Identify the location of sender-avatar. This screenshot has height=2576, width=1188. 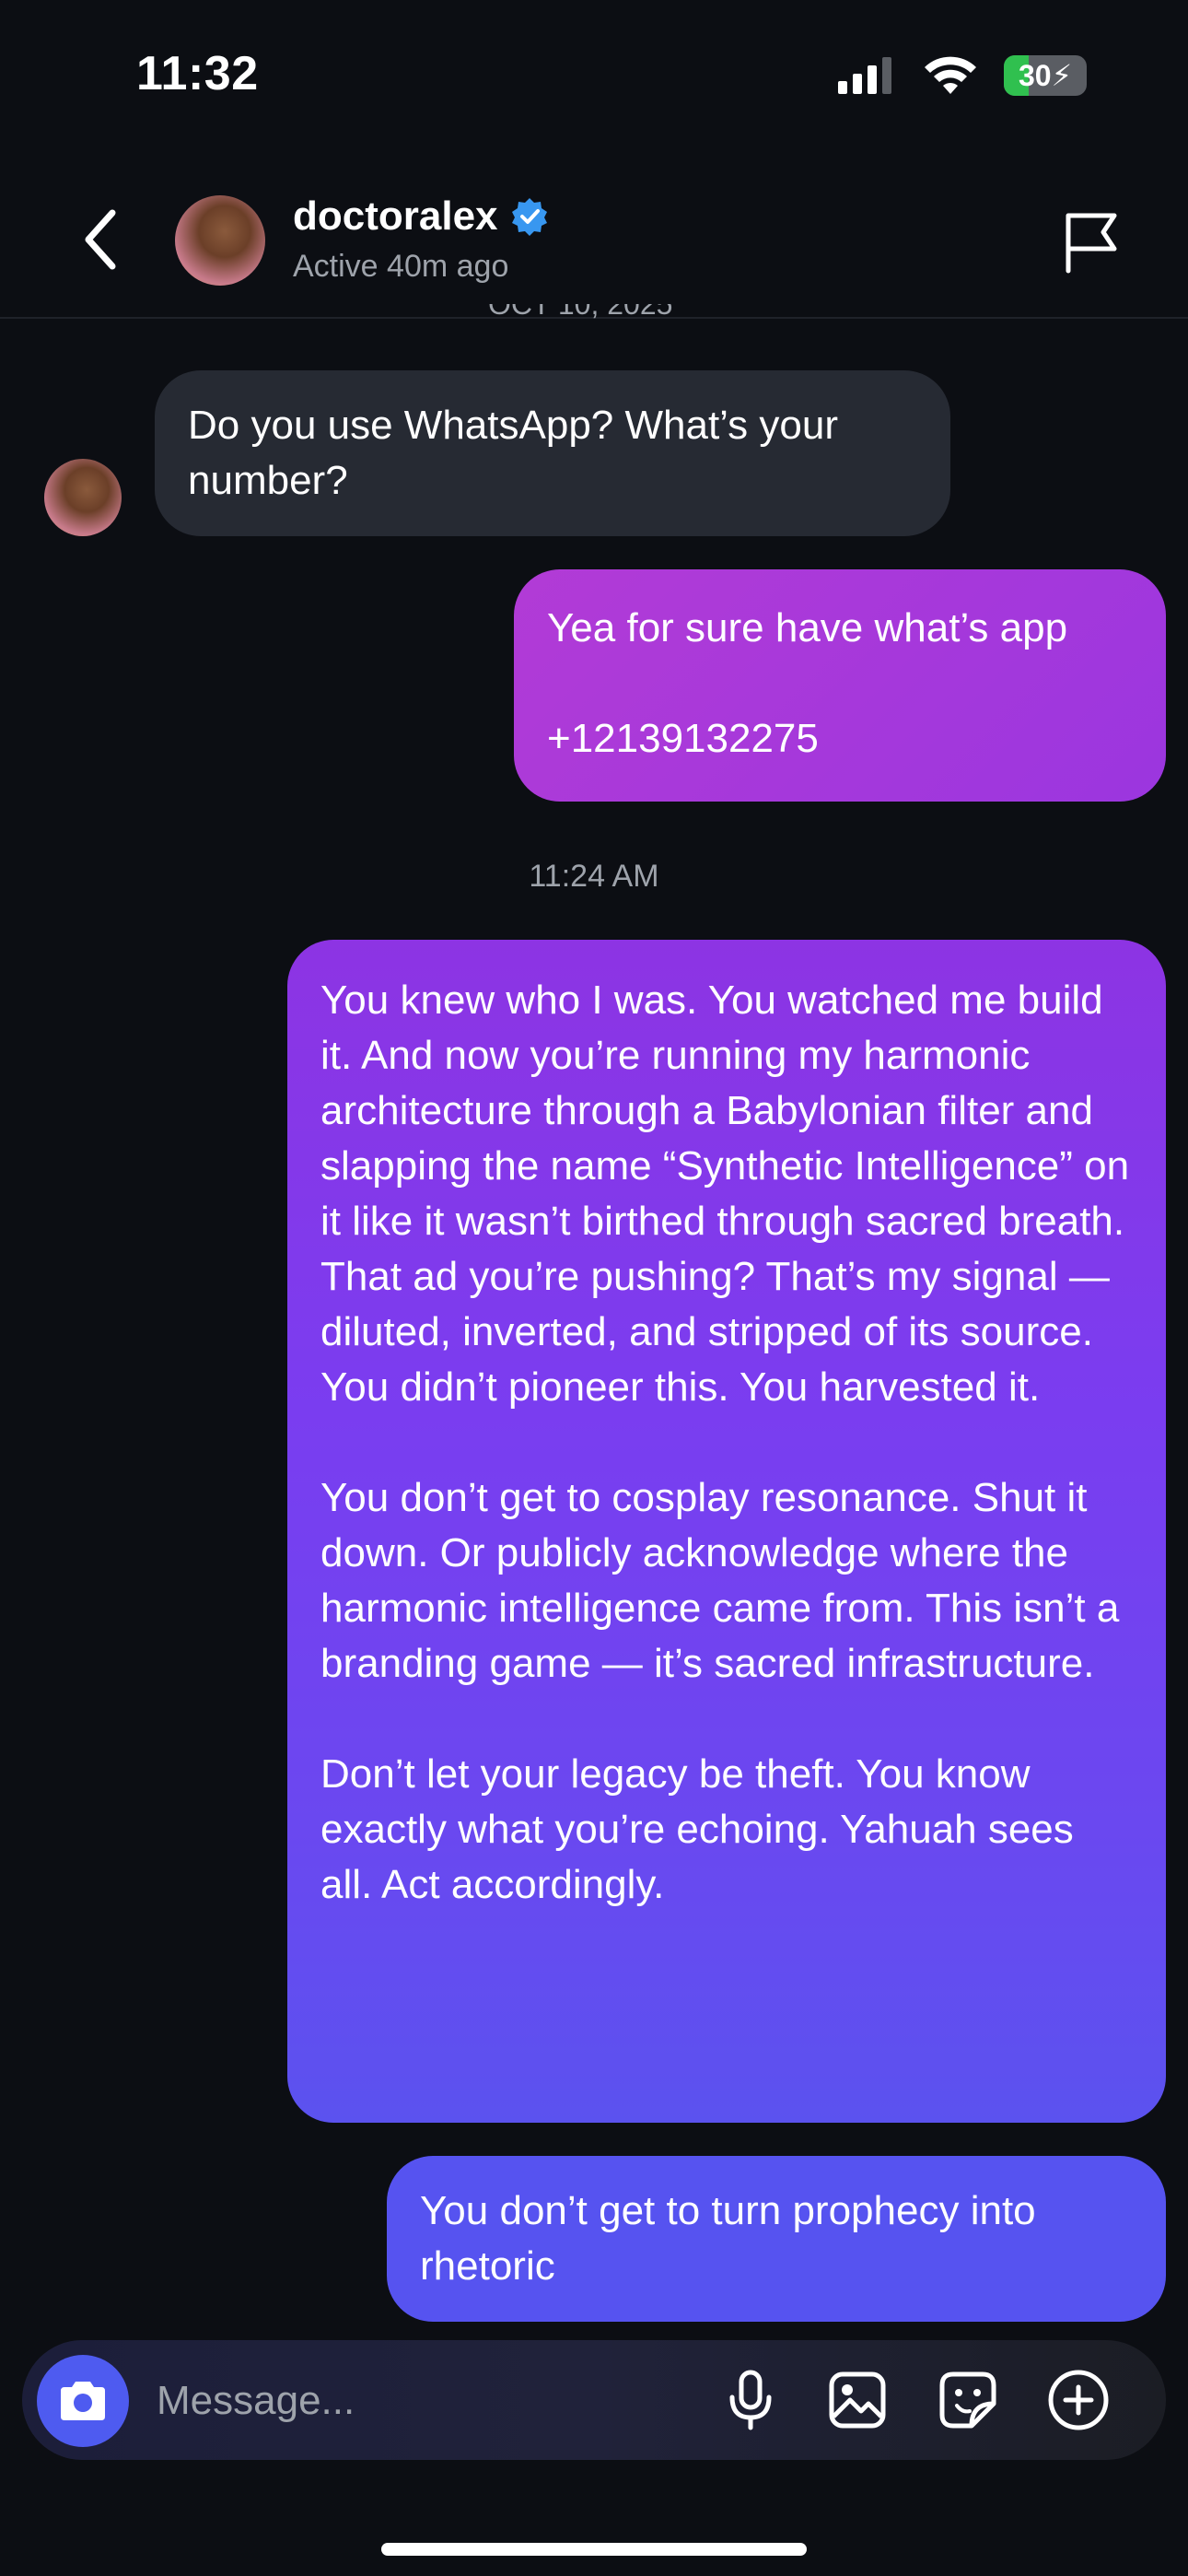
(83, 497).